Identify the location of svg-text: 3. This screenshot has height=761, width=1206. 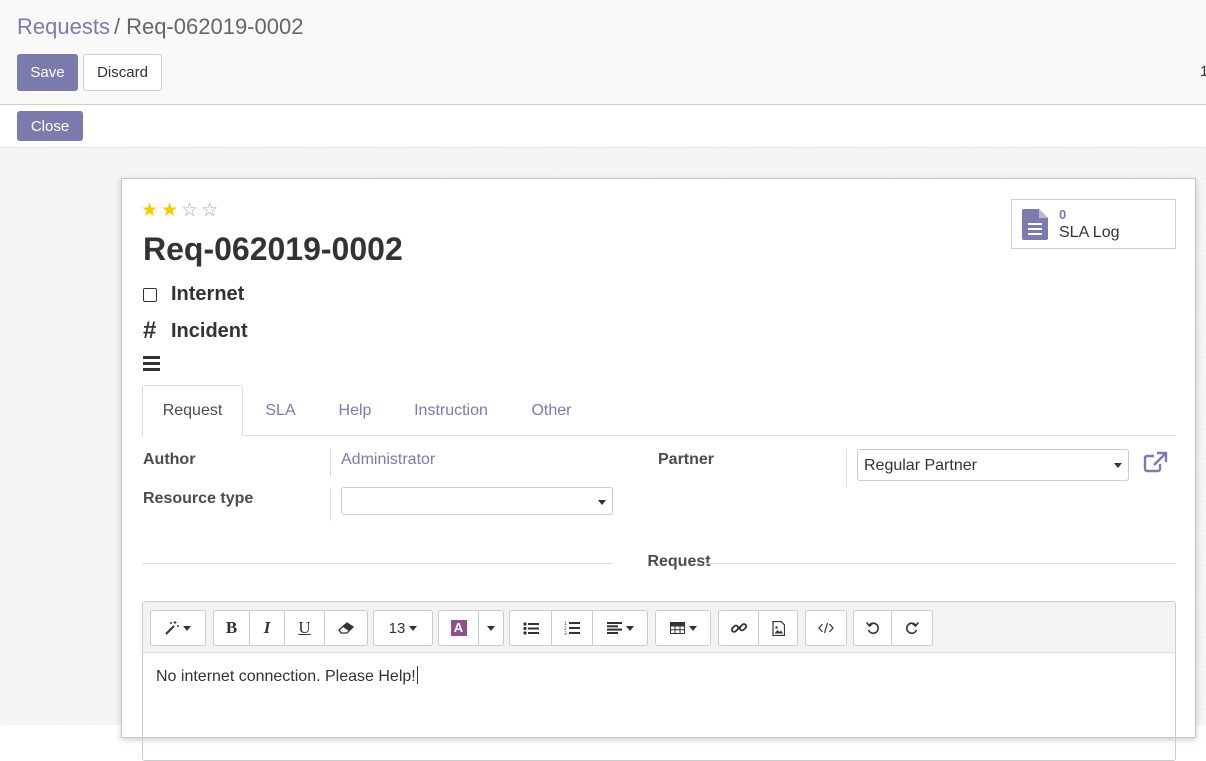
(565, 633).